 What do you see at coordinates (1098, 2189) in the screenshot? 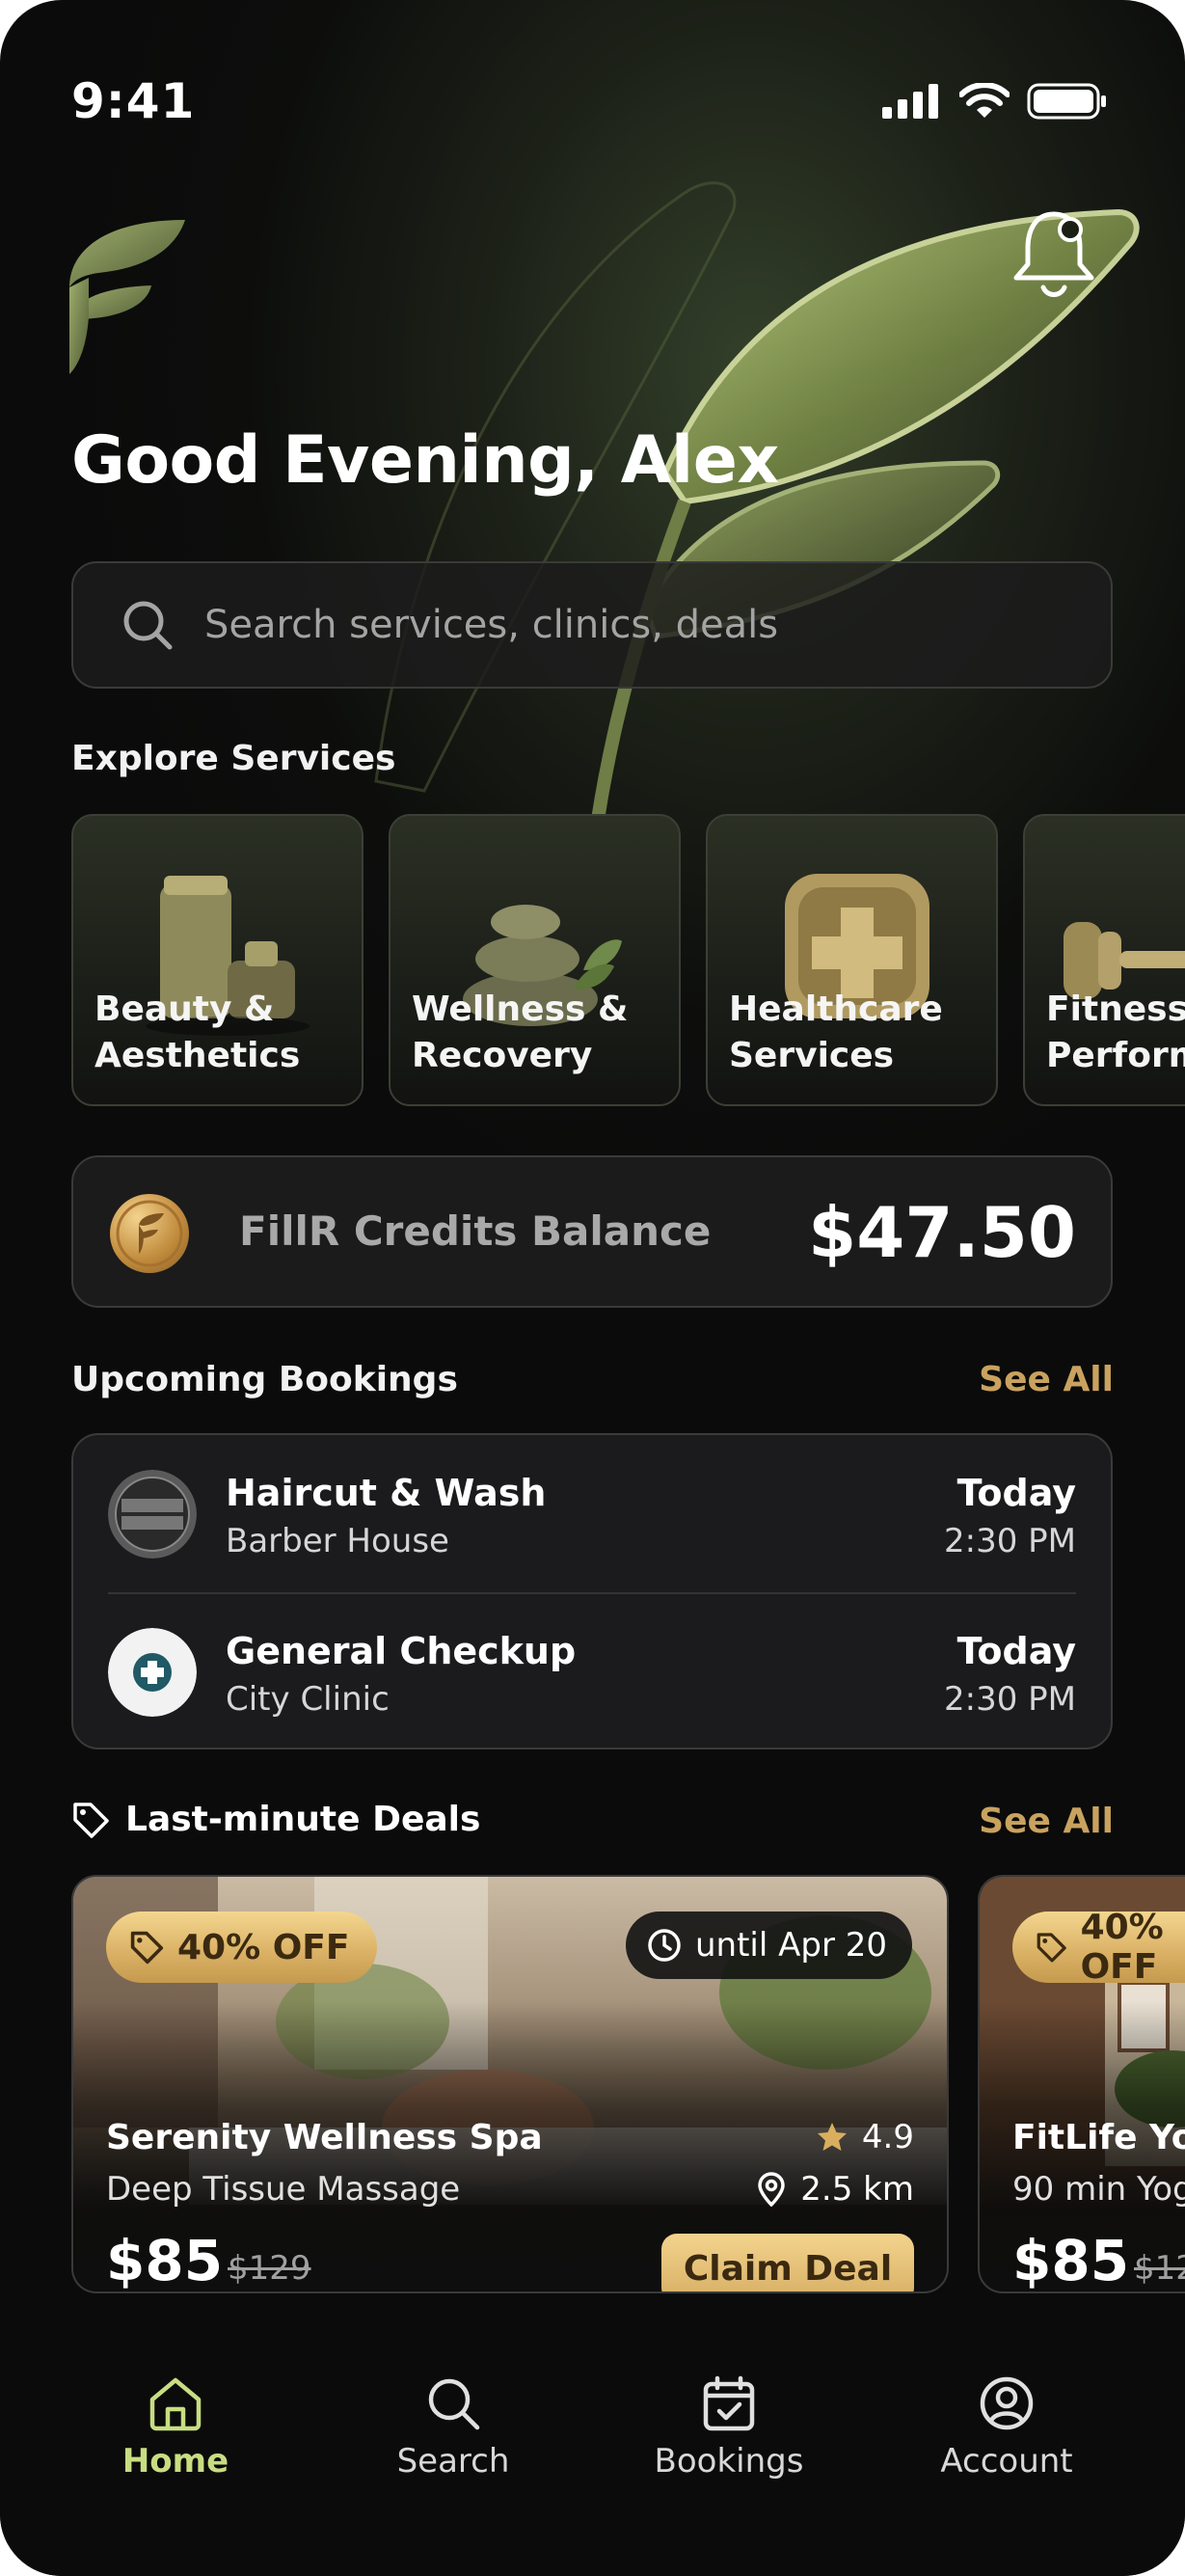
I see `deal-service-name: 90 min Yoga` at bounding box center [1098, 2189].